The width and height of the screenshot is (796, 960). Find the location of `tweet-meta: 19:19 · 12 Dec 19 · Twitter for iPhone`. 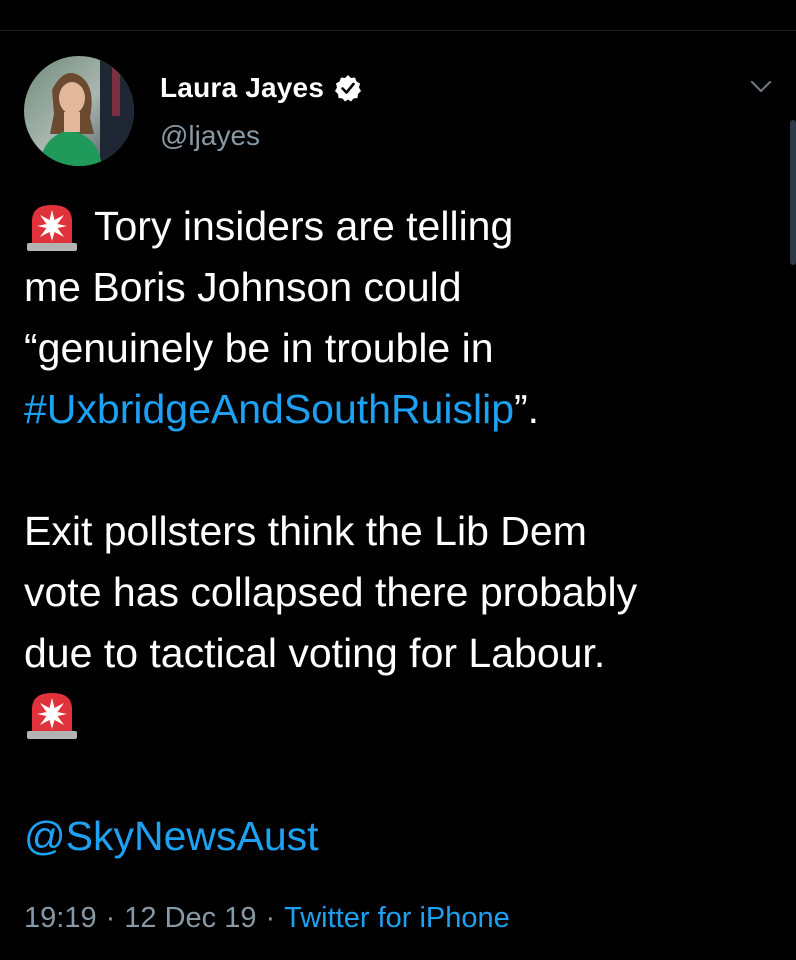

tweet-meta: 19:19 · 12 Dec 19 · Twitter for iPhone is located at coordinates (267, 918).